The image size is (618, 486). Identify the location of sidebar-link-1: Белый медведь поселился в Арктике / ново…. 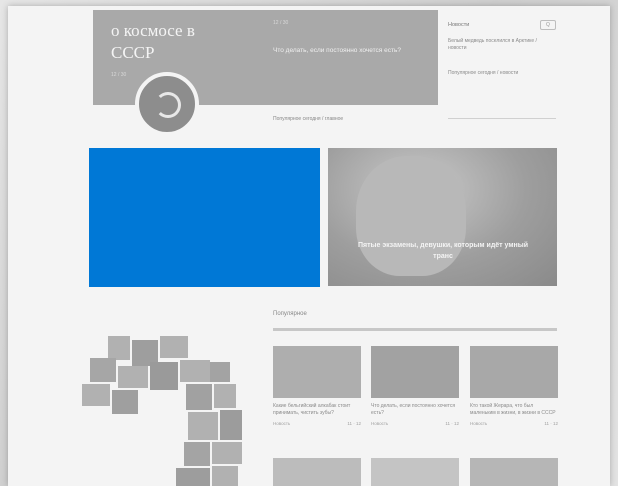
(502, 45).